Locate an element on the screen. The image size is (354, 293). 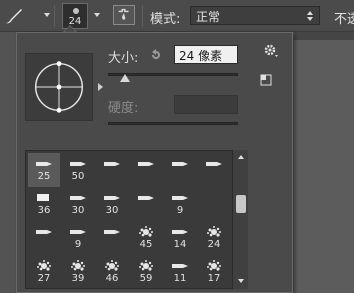
scroll-up-arrow-icon is located at coordinates (241, 157).